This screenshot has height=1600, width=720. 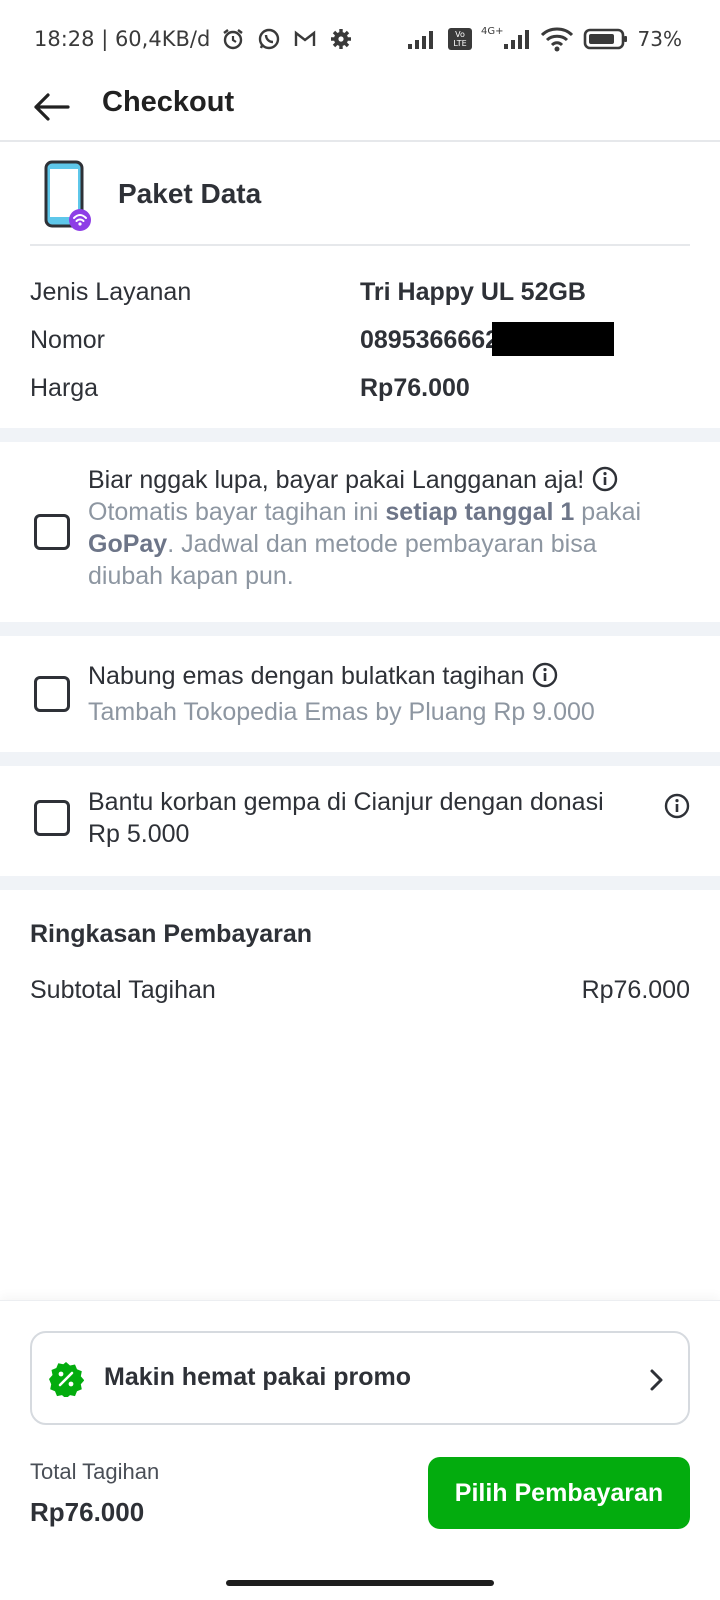 I want to click on detail-row-number: Nomor 08953666626, so click(x=360, y=340).